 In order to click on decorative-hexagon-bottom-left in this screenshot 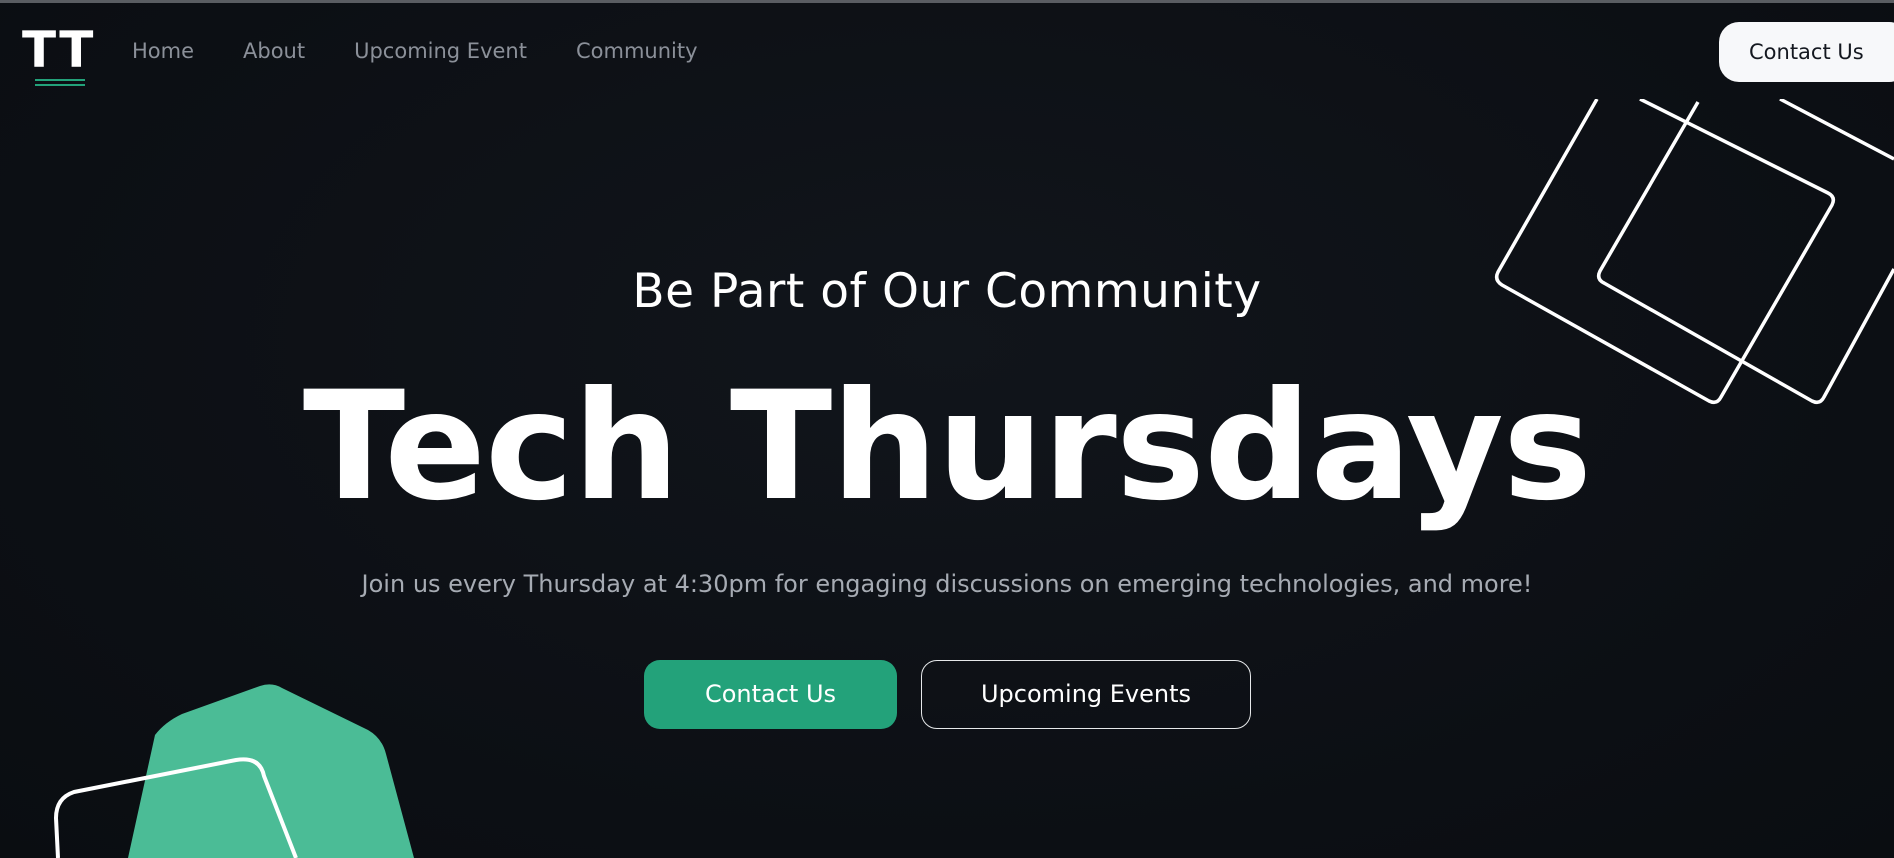, I will do `click(234, 771)`.